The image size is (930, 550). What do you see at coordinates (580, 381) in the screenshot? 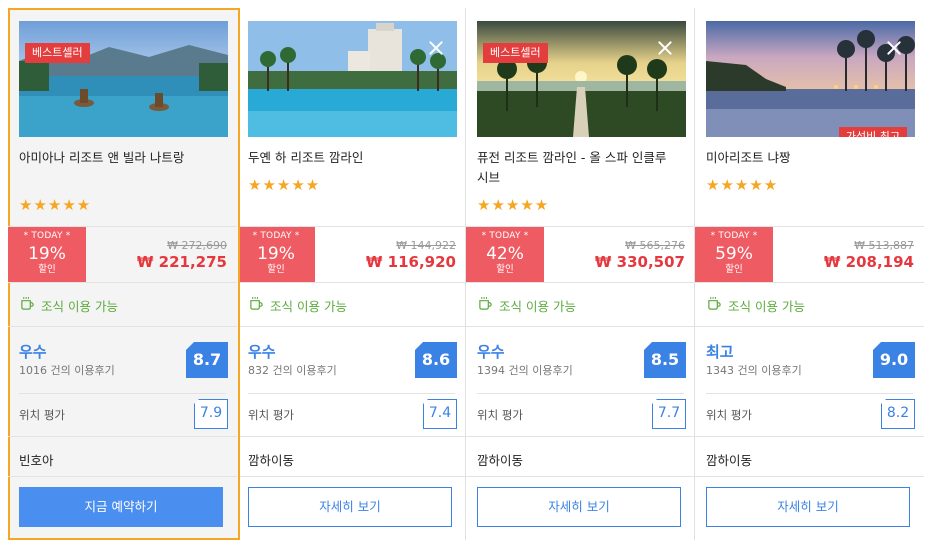
I see `review-section: 우수 1394 건의 이용후기 8.5 위치 평가 7.7` at bounding box center [580, 381].